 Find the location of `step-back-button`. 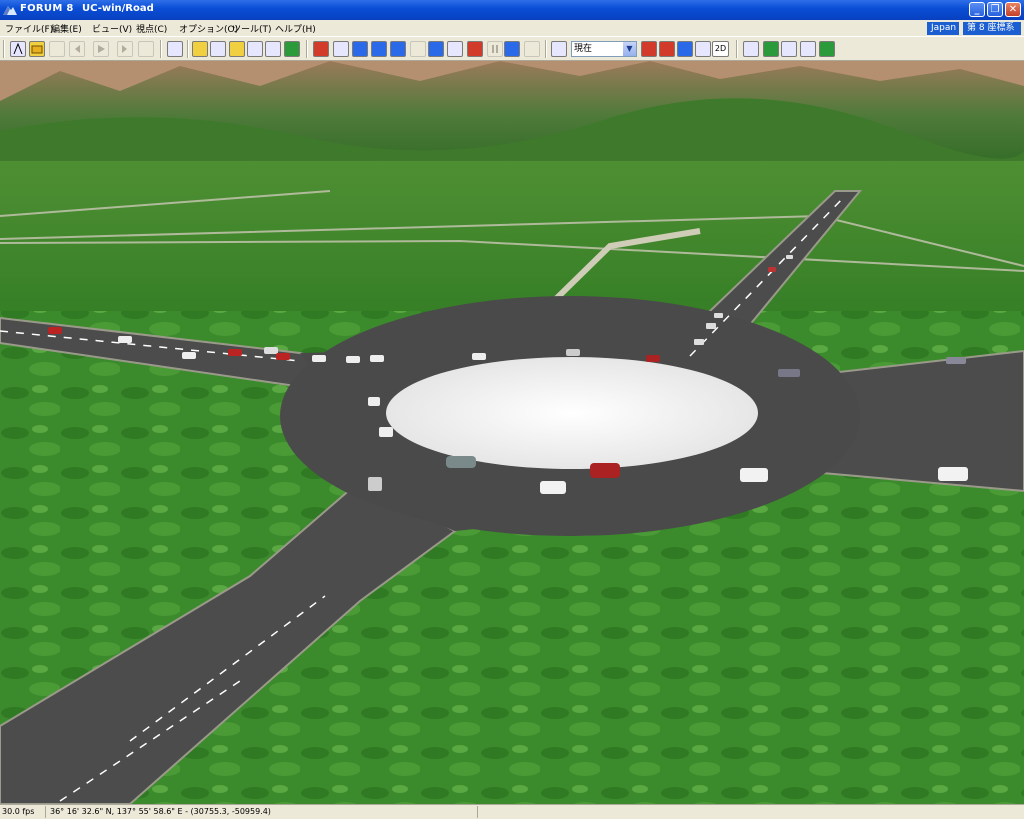

step-back-button is located at coordinates (77, 49).